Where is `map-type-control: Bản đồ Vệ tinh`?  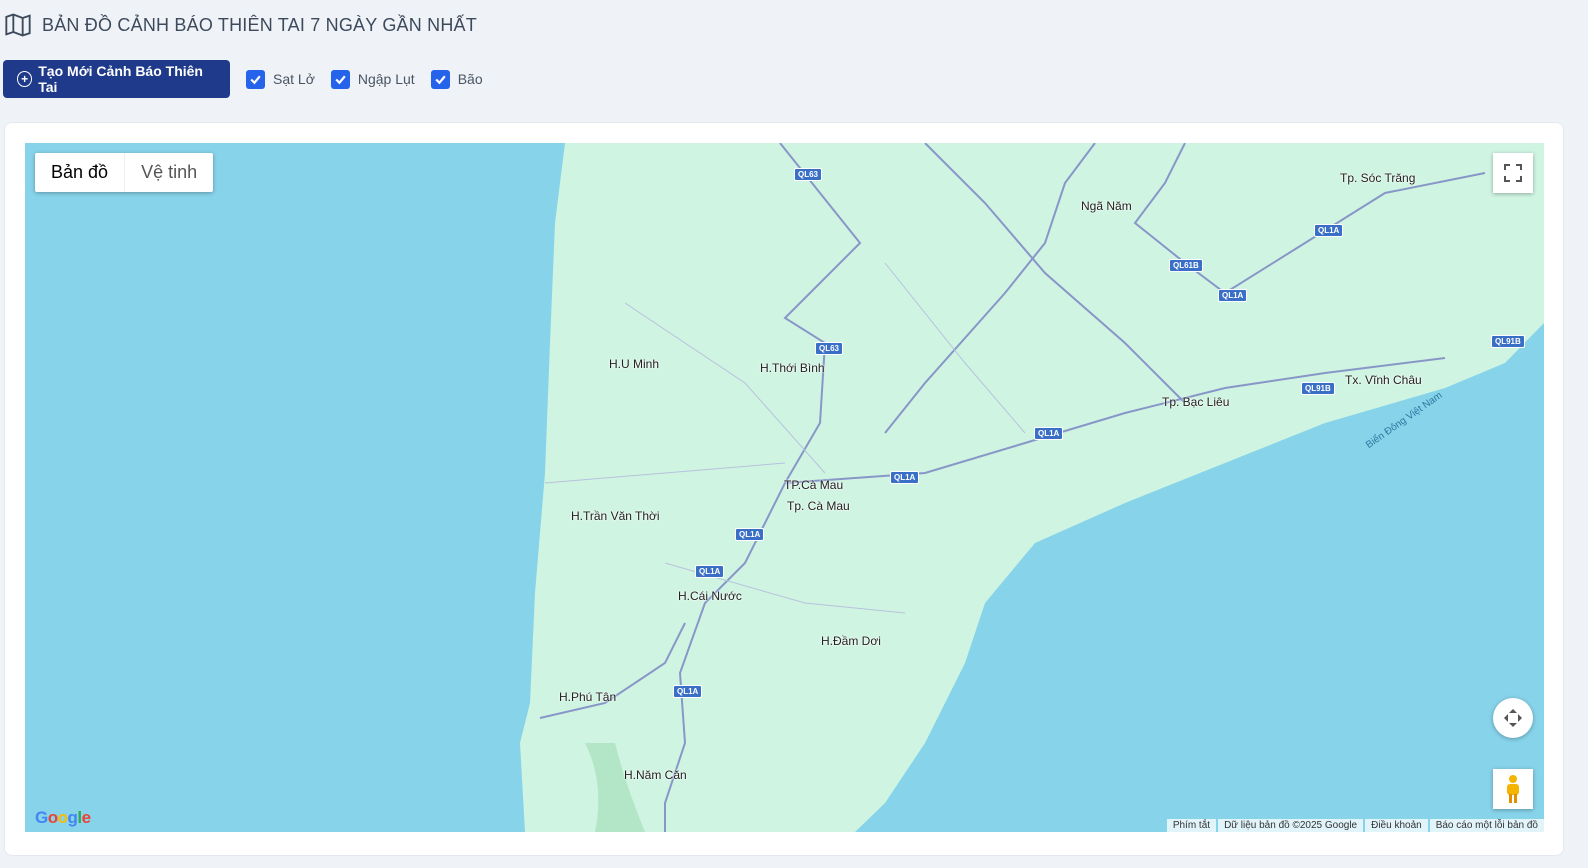 map-type-control: Bản đồ Vệ tinh is located at coordinates (124, 172).